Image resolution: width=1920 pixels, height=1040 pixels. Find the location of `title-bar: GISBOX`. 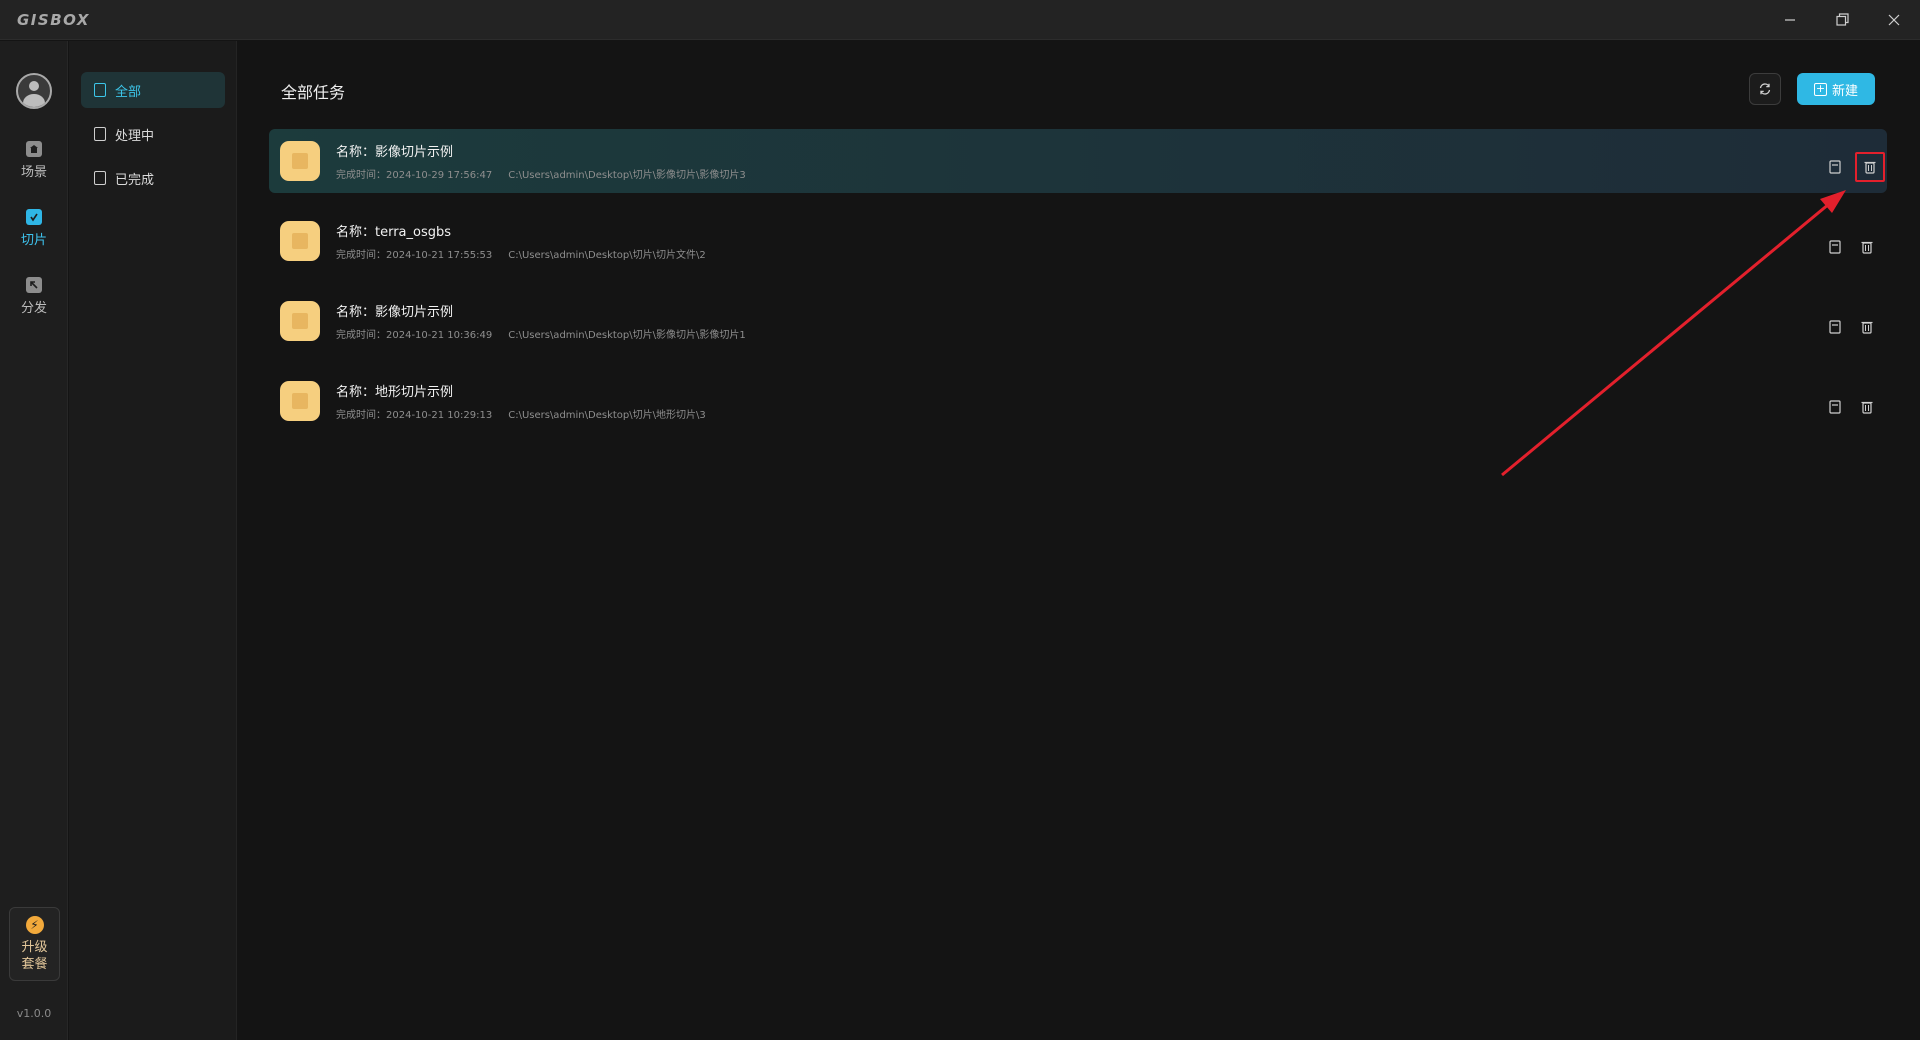

title-bar: GISBOX is located at coordinates (960, 20).